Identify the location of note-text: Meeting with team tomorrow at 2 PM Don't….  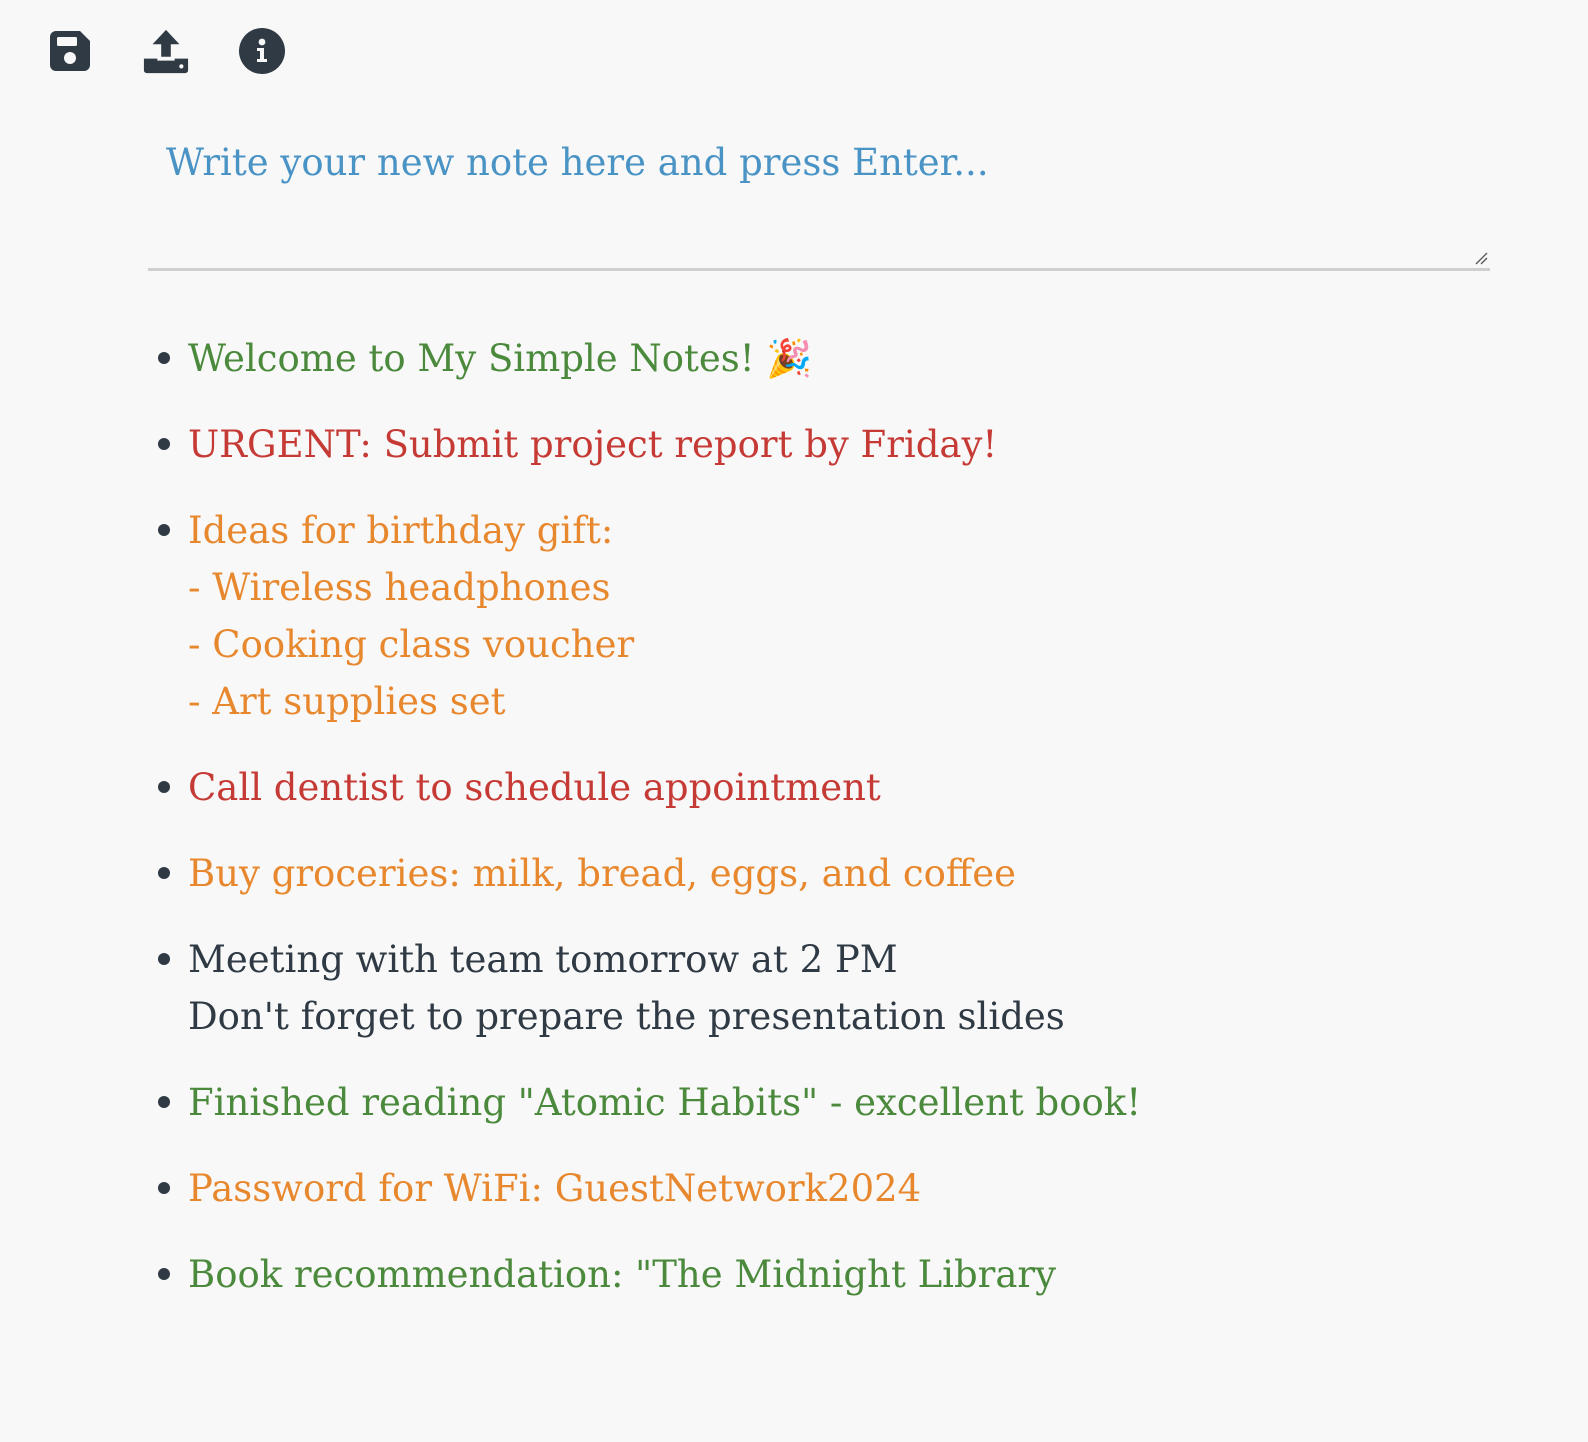
(626, 988).